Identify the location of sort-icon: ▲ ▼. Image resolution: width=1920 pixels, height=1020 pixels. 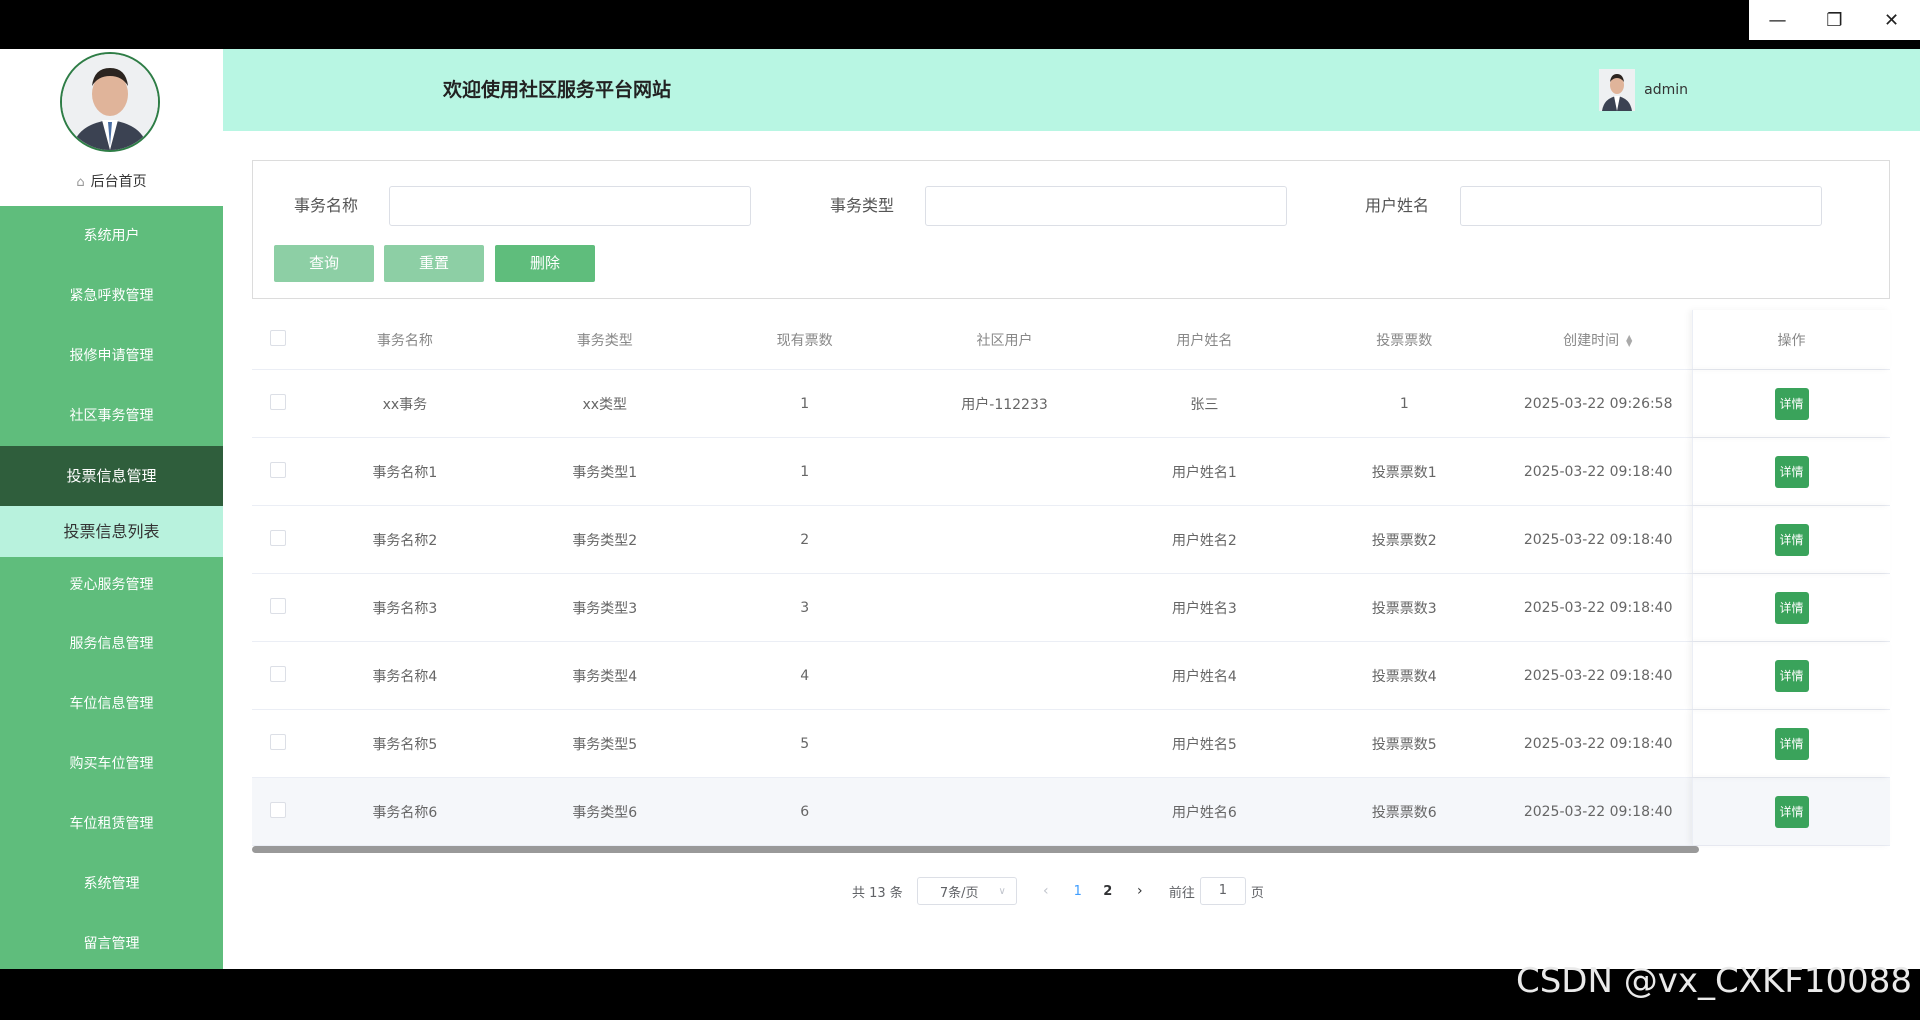
(1629, 340).